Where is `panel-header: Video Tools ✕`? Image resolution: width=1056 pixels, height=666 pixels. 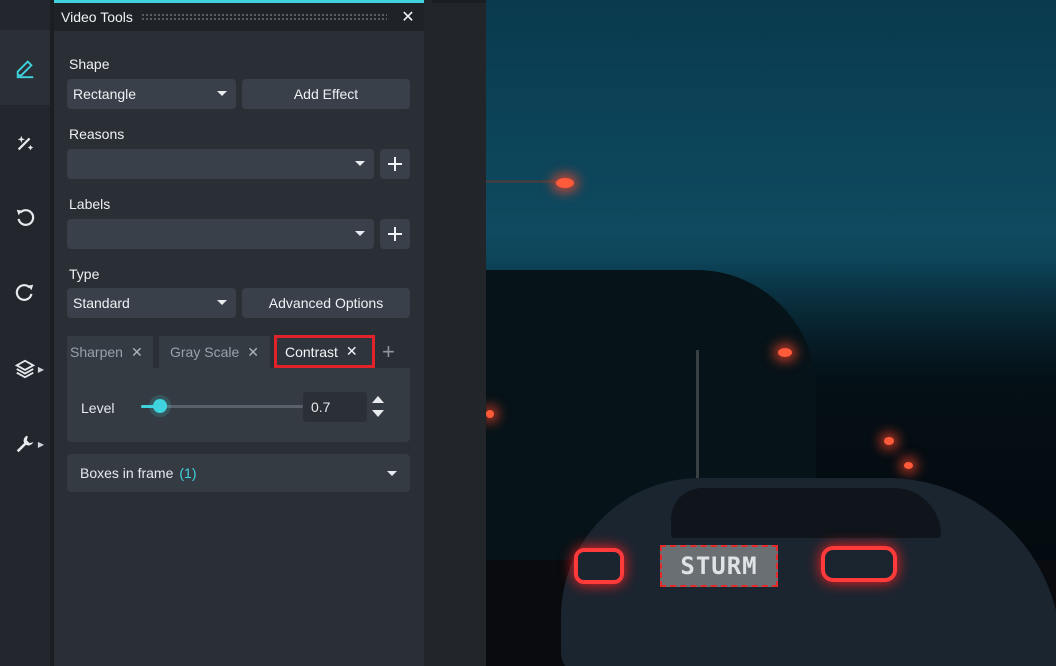
panel-header: Video Tools ✕ is located at coordinates (239, 17).